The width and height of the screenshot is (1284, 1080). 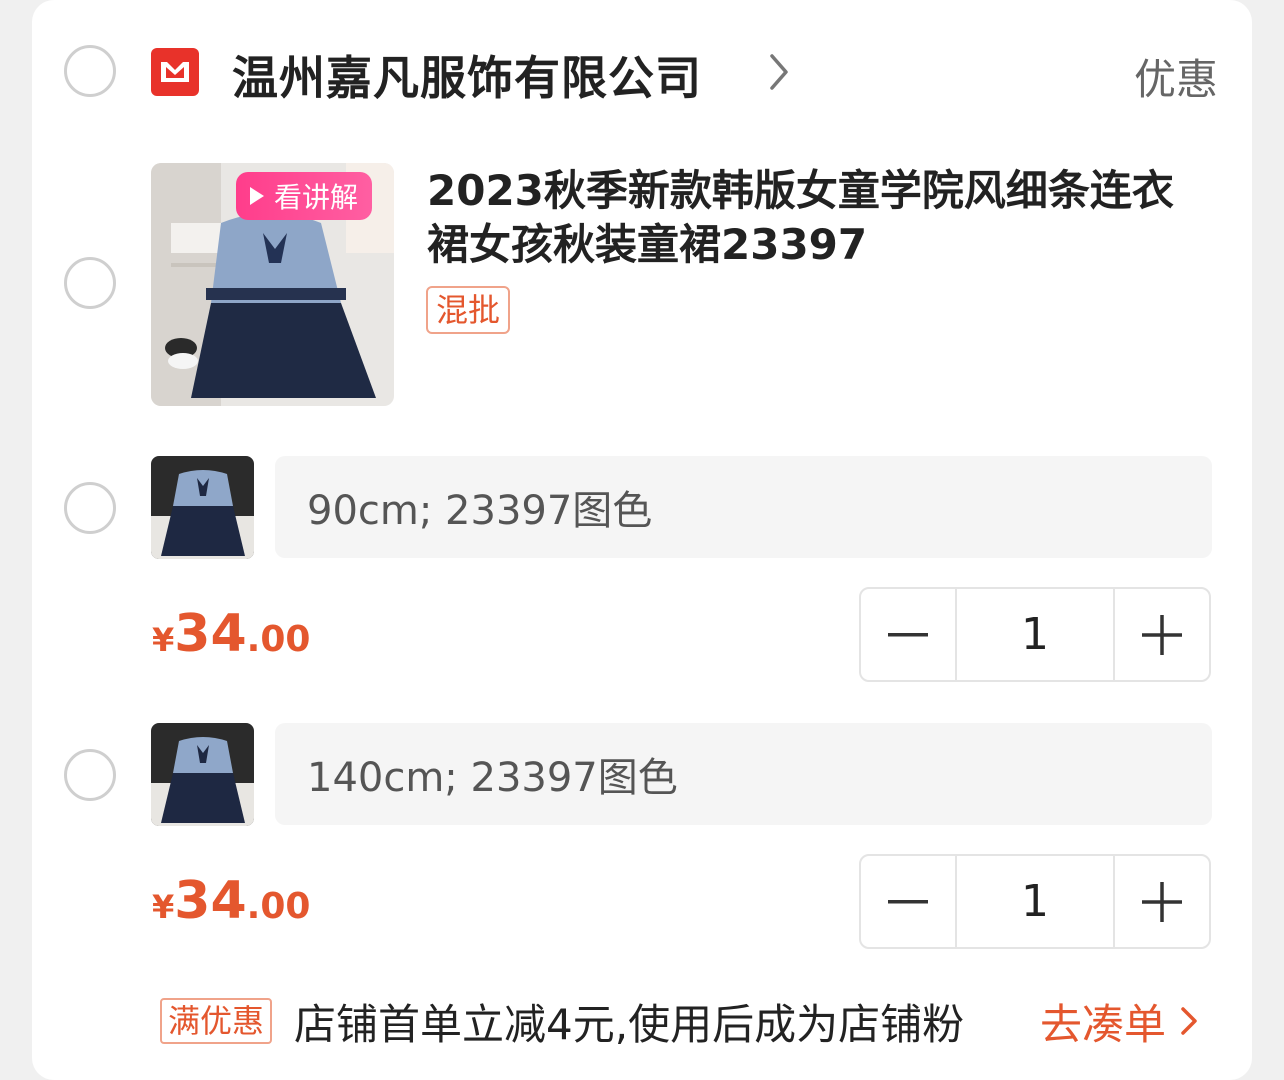 What do you see at coordinates (629, 1024) in the screenshot?
I see `promo-text: 店铺首单立减4元,使用后成为店铺粉` at bounding box center [629, 1024].